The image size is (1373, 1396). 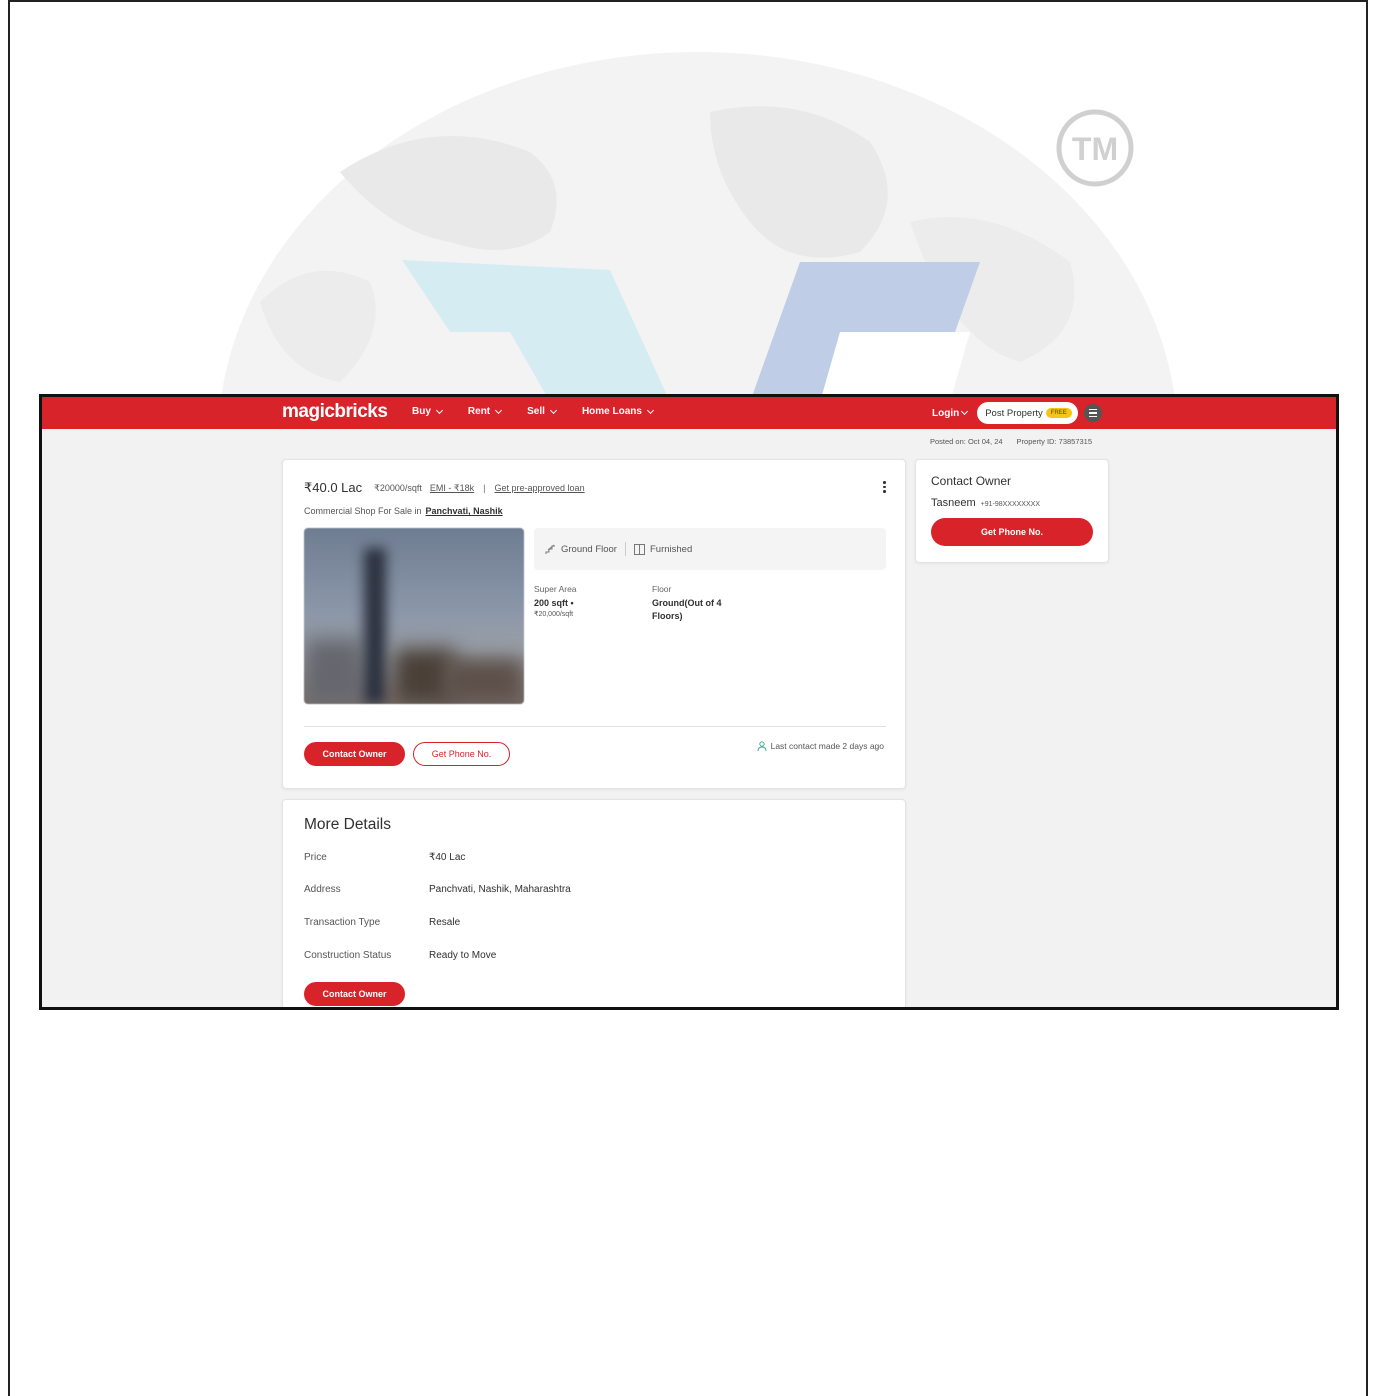 I want to click on post-property-label: Post Property, so click(x=1014, y=413).